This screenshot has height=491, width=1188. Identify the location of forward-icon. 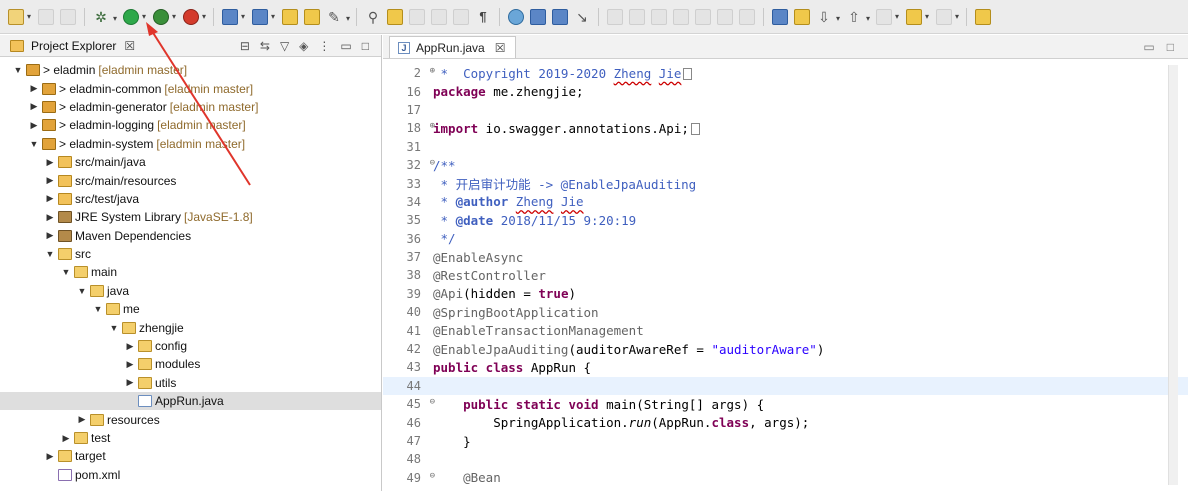
(947, 16).